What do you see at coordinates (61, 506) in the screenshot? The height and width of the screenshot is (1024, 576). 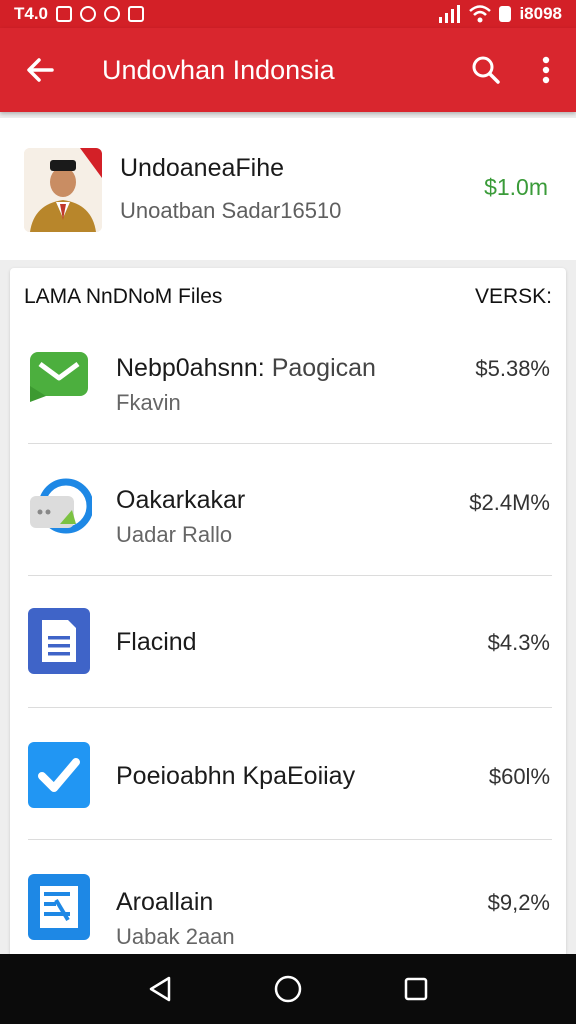 I see `sync-icon` at bounding box center [61, 506].